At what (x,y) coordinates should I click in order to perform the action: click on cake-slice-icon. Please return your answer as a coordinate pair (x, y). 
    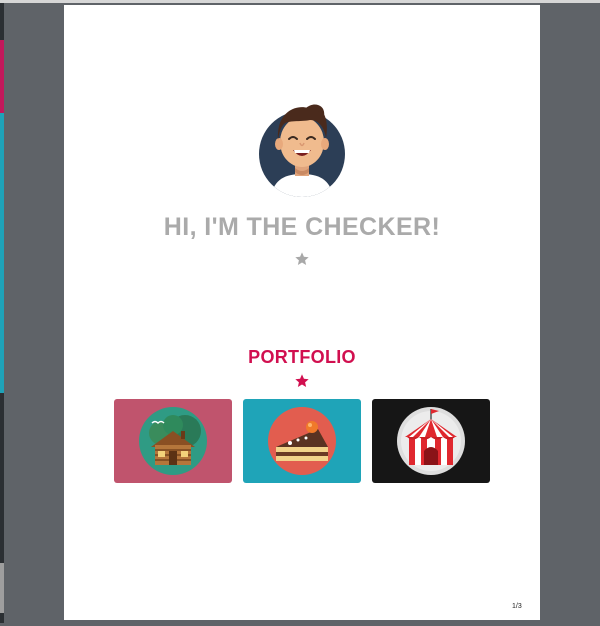
    Looking at the image, I should click on (302, 441).